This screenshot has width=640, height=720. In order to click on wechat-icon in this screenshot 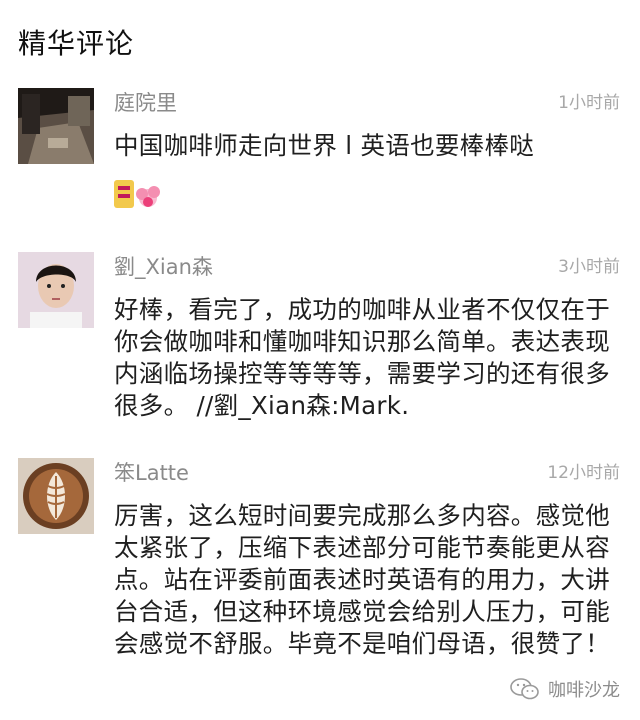, I will do `click(525, 689)`.